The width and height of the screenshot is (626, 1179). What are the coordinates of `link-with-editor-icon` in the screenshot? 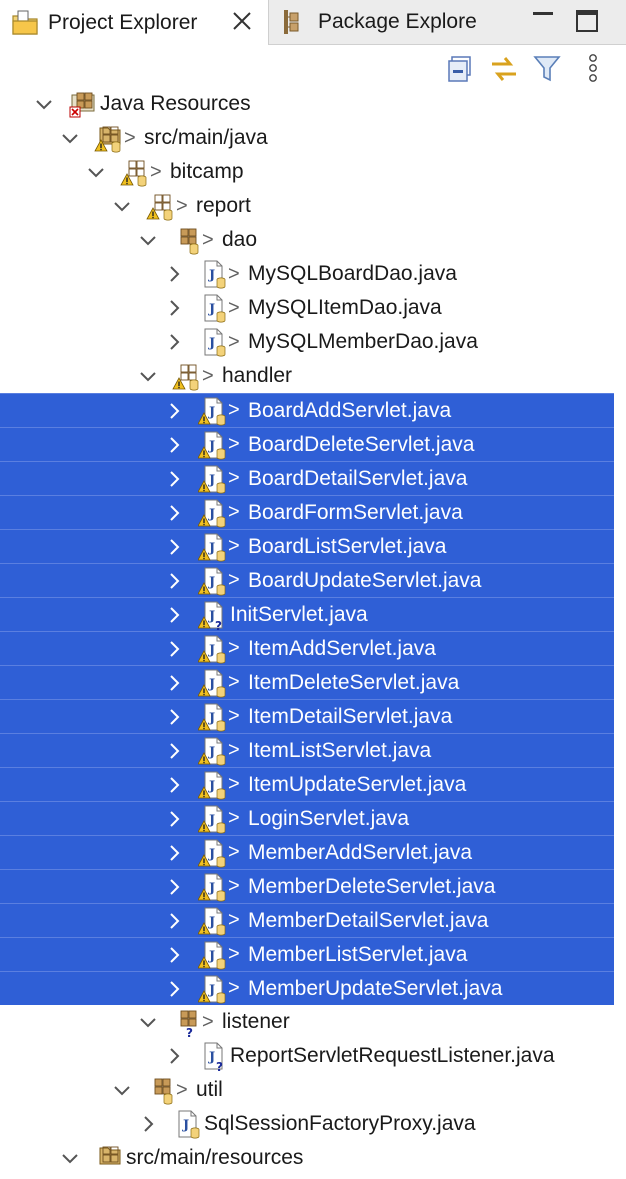 It's located at (503, 69).